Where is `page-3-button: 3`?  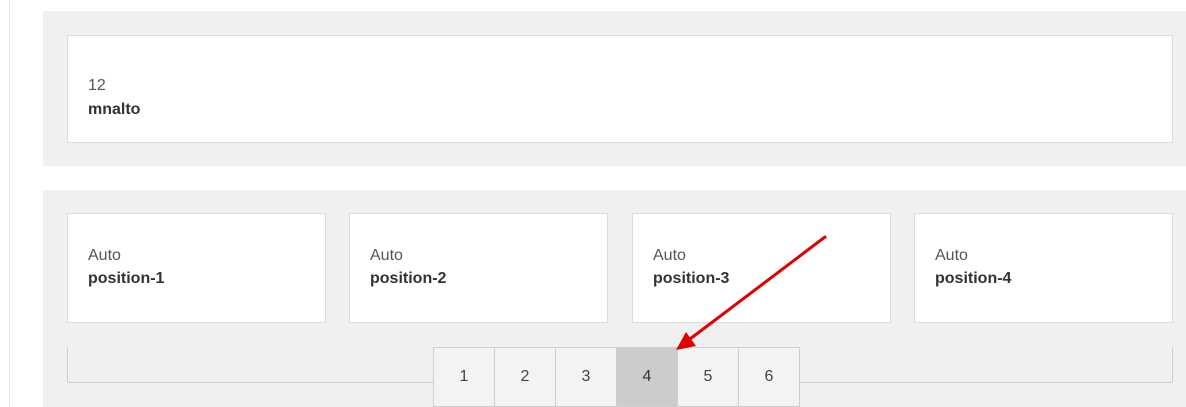
page-3-button: 3 is located at coordinates (586, 377).